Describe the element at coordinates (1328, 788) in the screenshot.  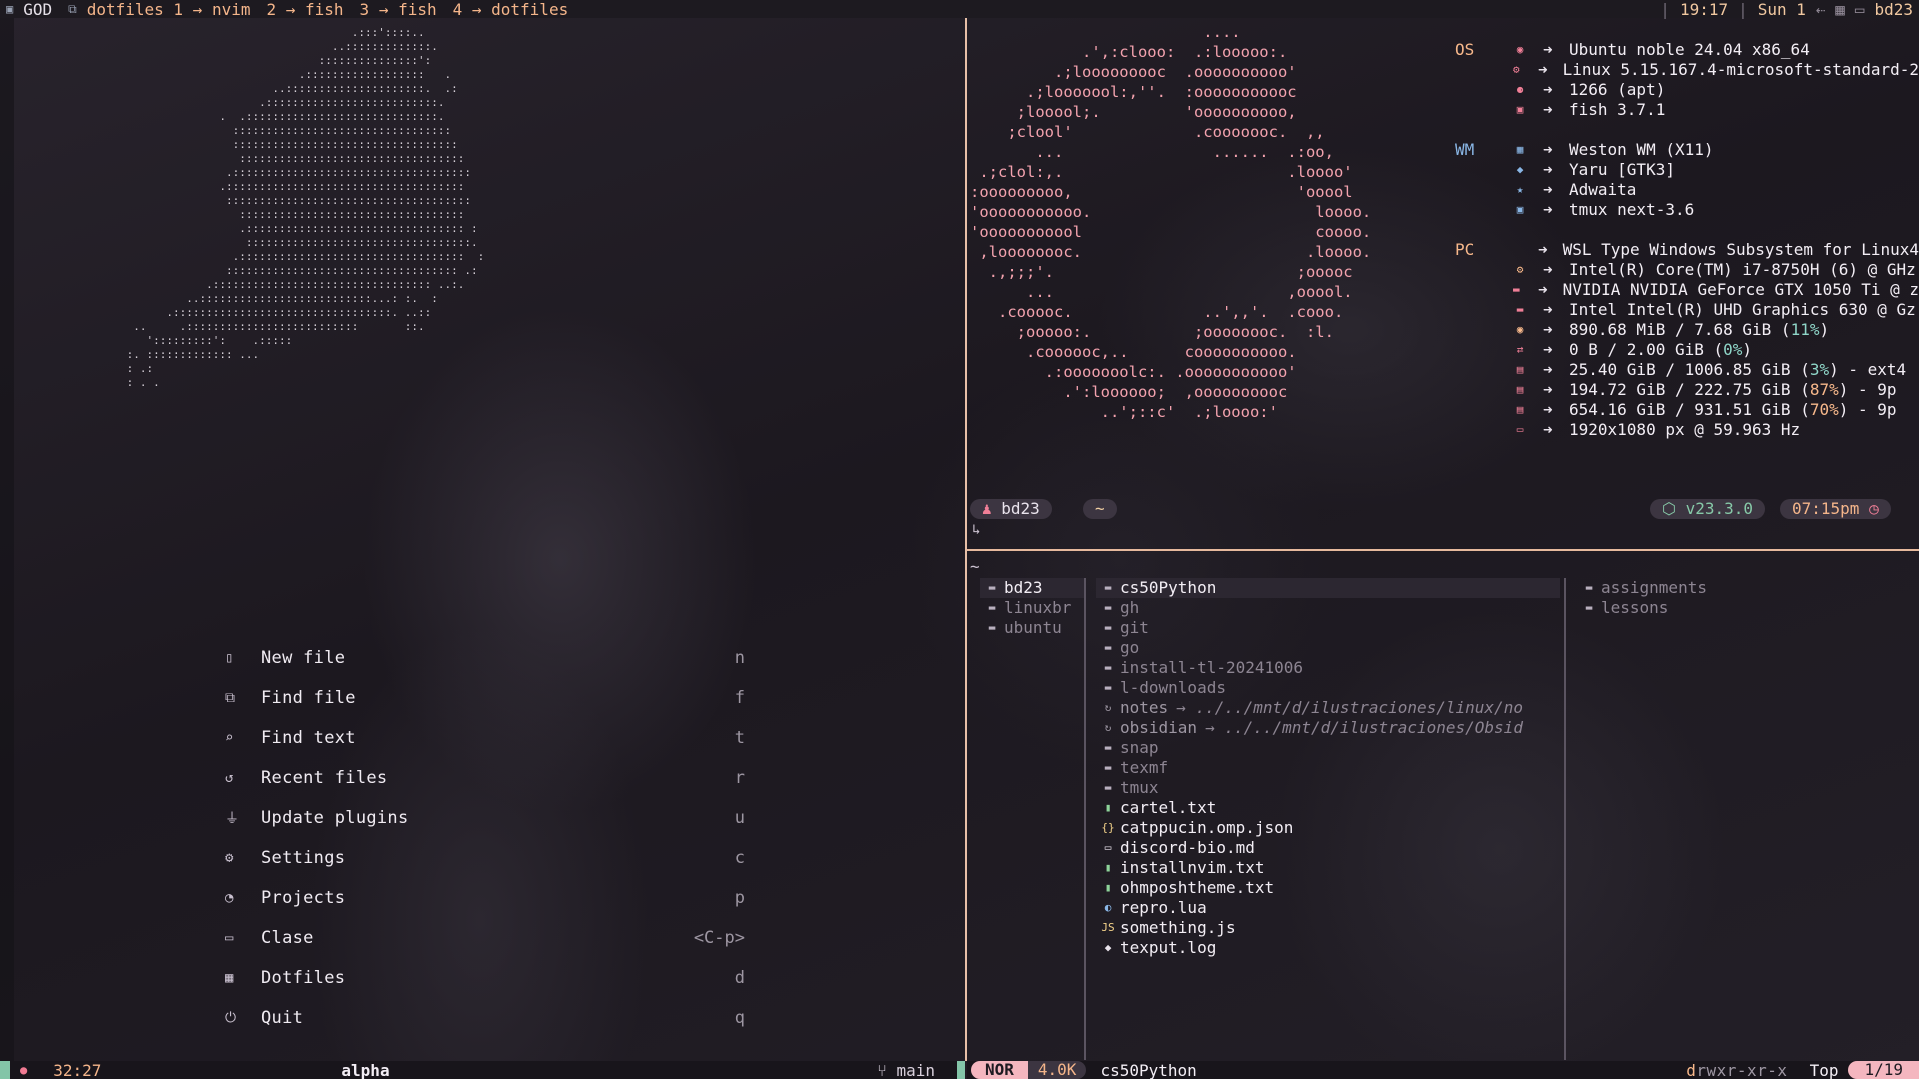
I see `yazi-entry: ▬ tmux` at that location.